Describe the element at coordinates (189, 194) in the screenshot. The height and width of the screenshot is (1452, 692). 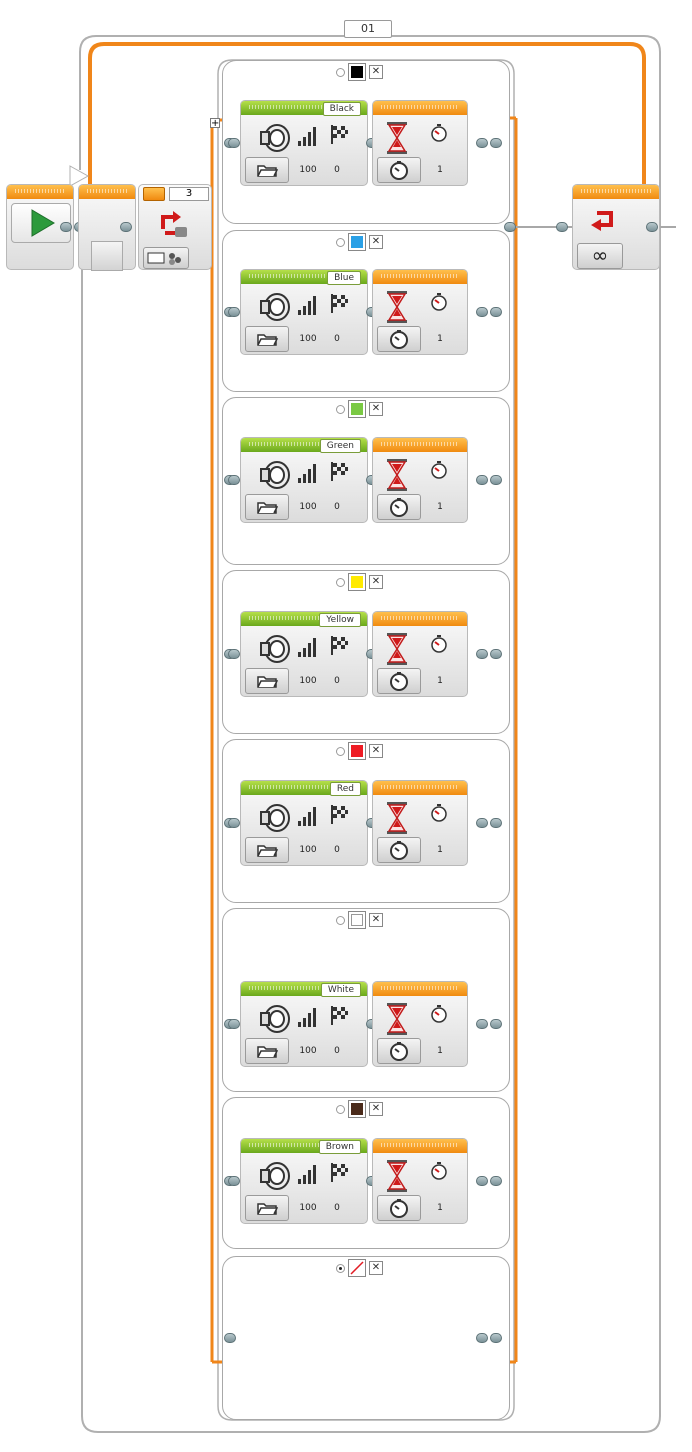
I see `switch-port-value: 3` at that location.